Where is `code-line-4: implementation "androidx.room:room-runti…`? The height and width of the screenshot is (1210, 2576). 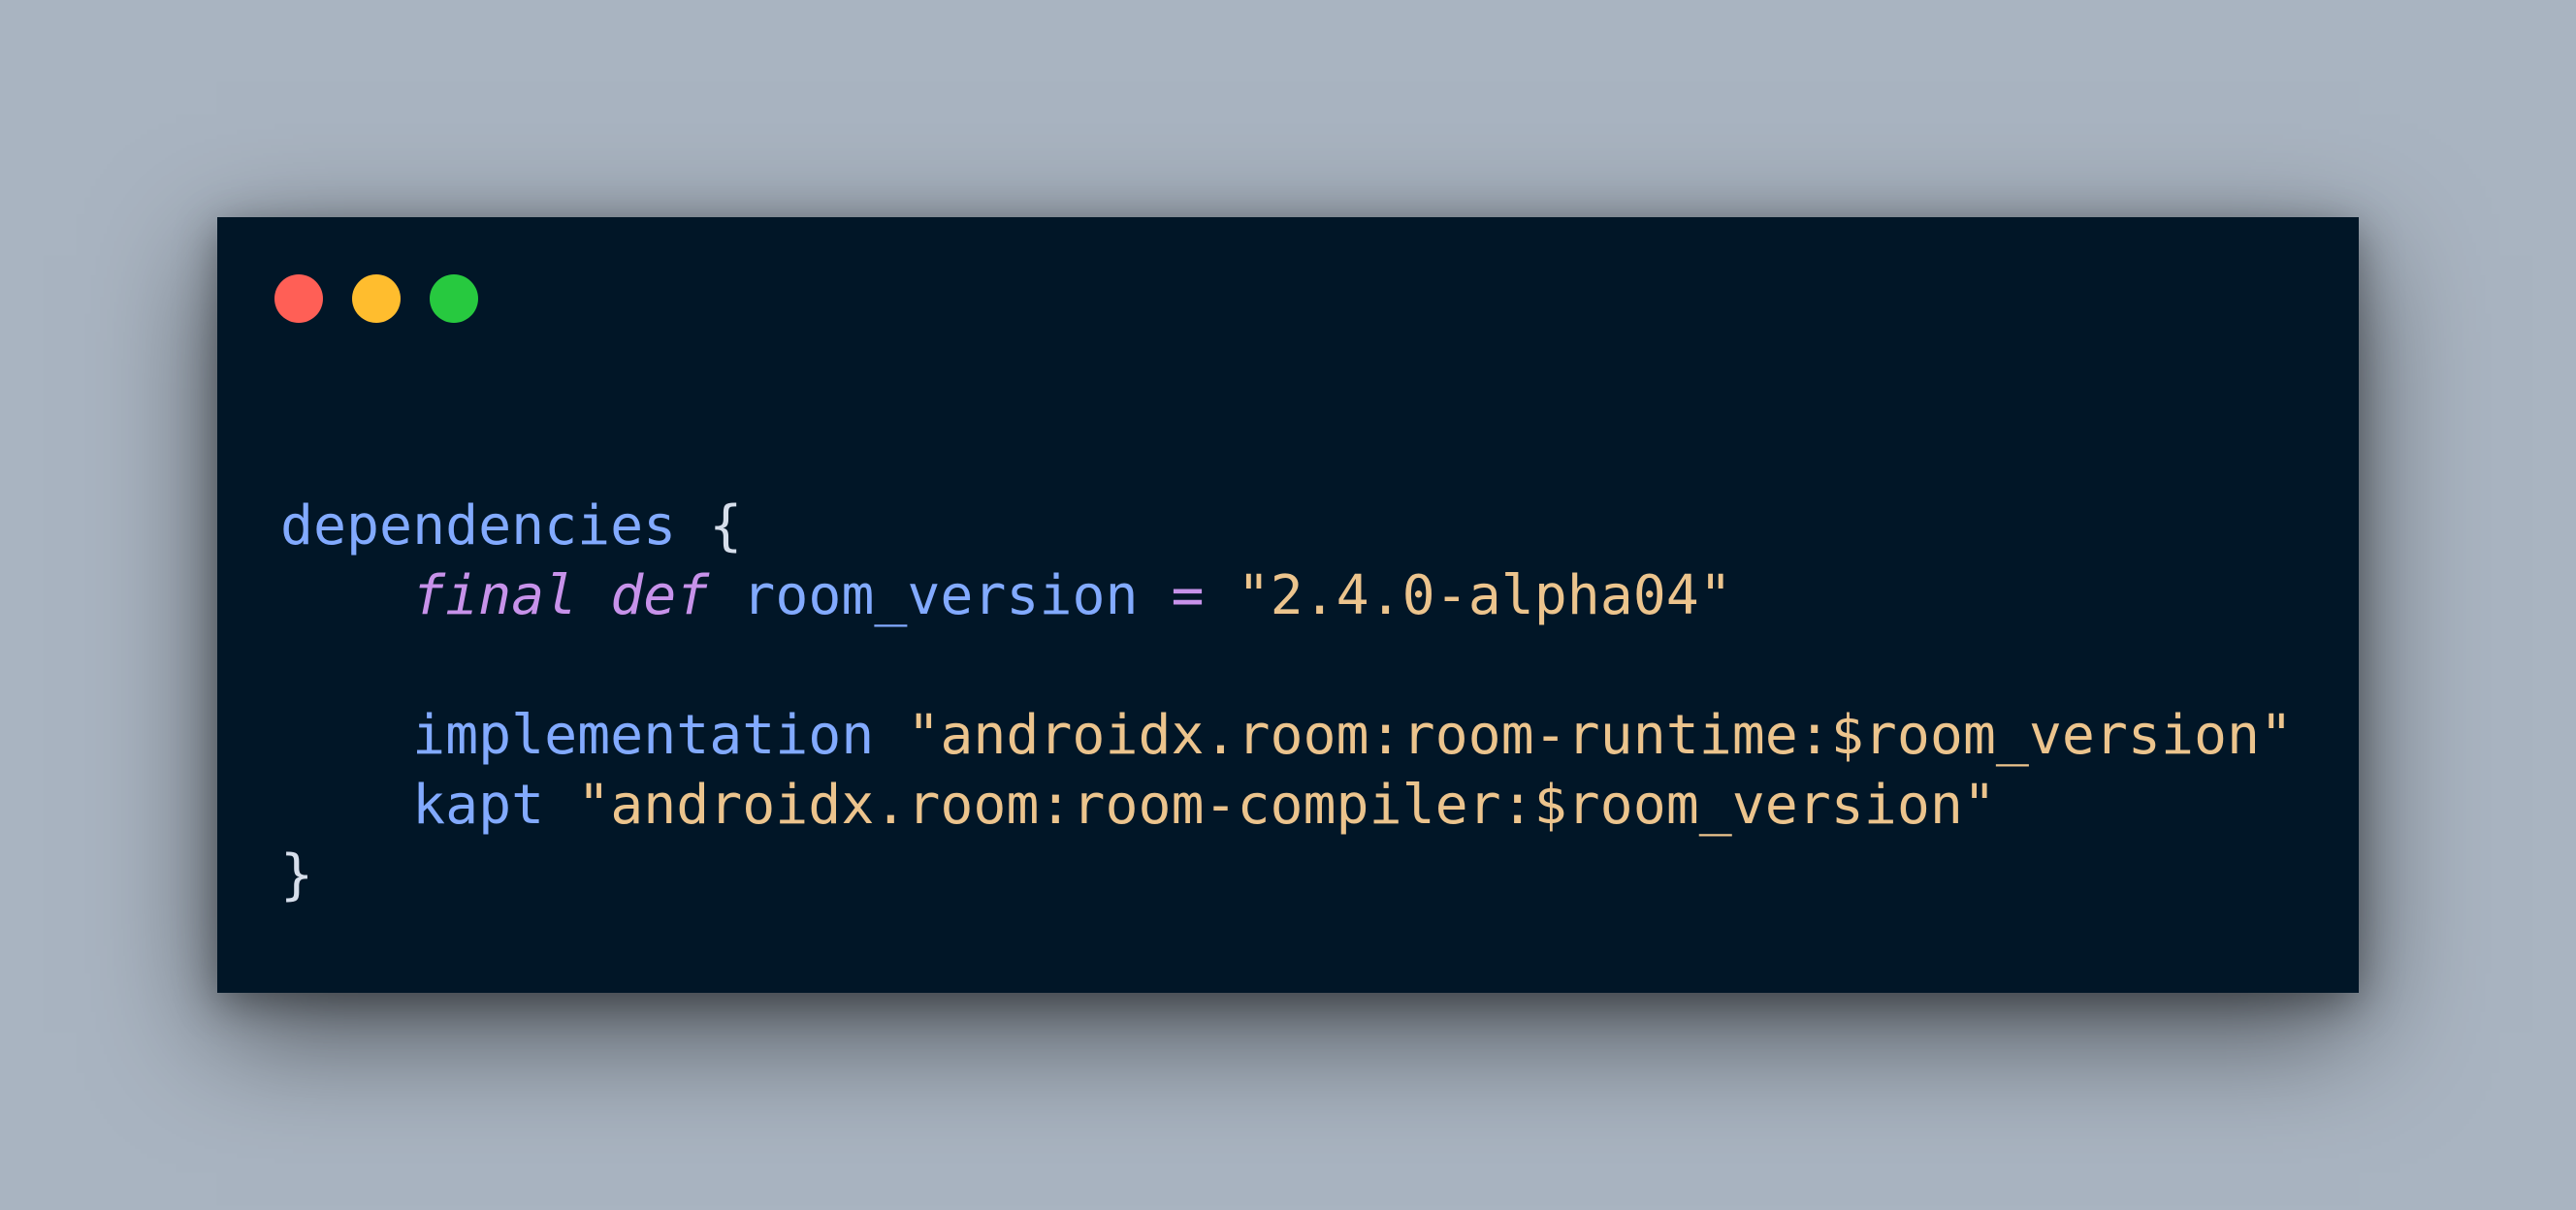
code-line-4: implementation "androidx.room:room-runti… is located at coordinates (1286, 736).